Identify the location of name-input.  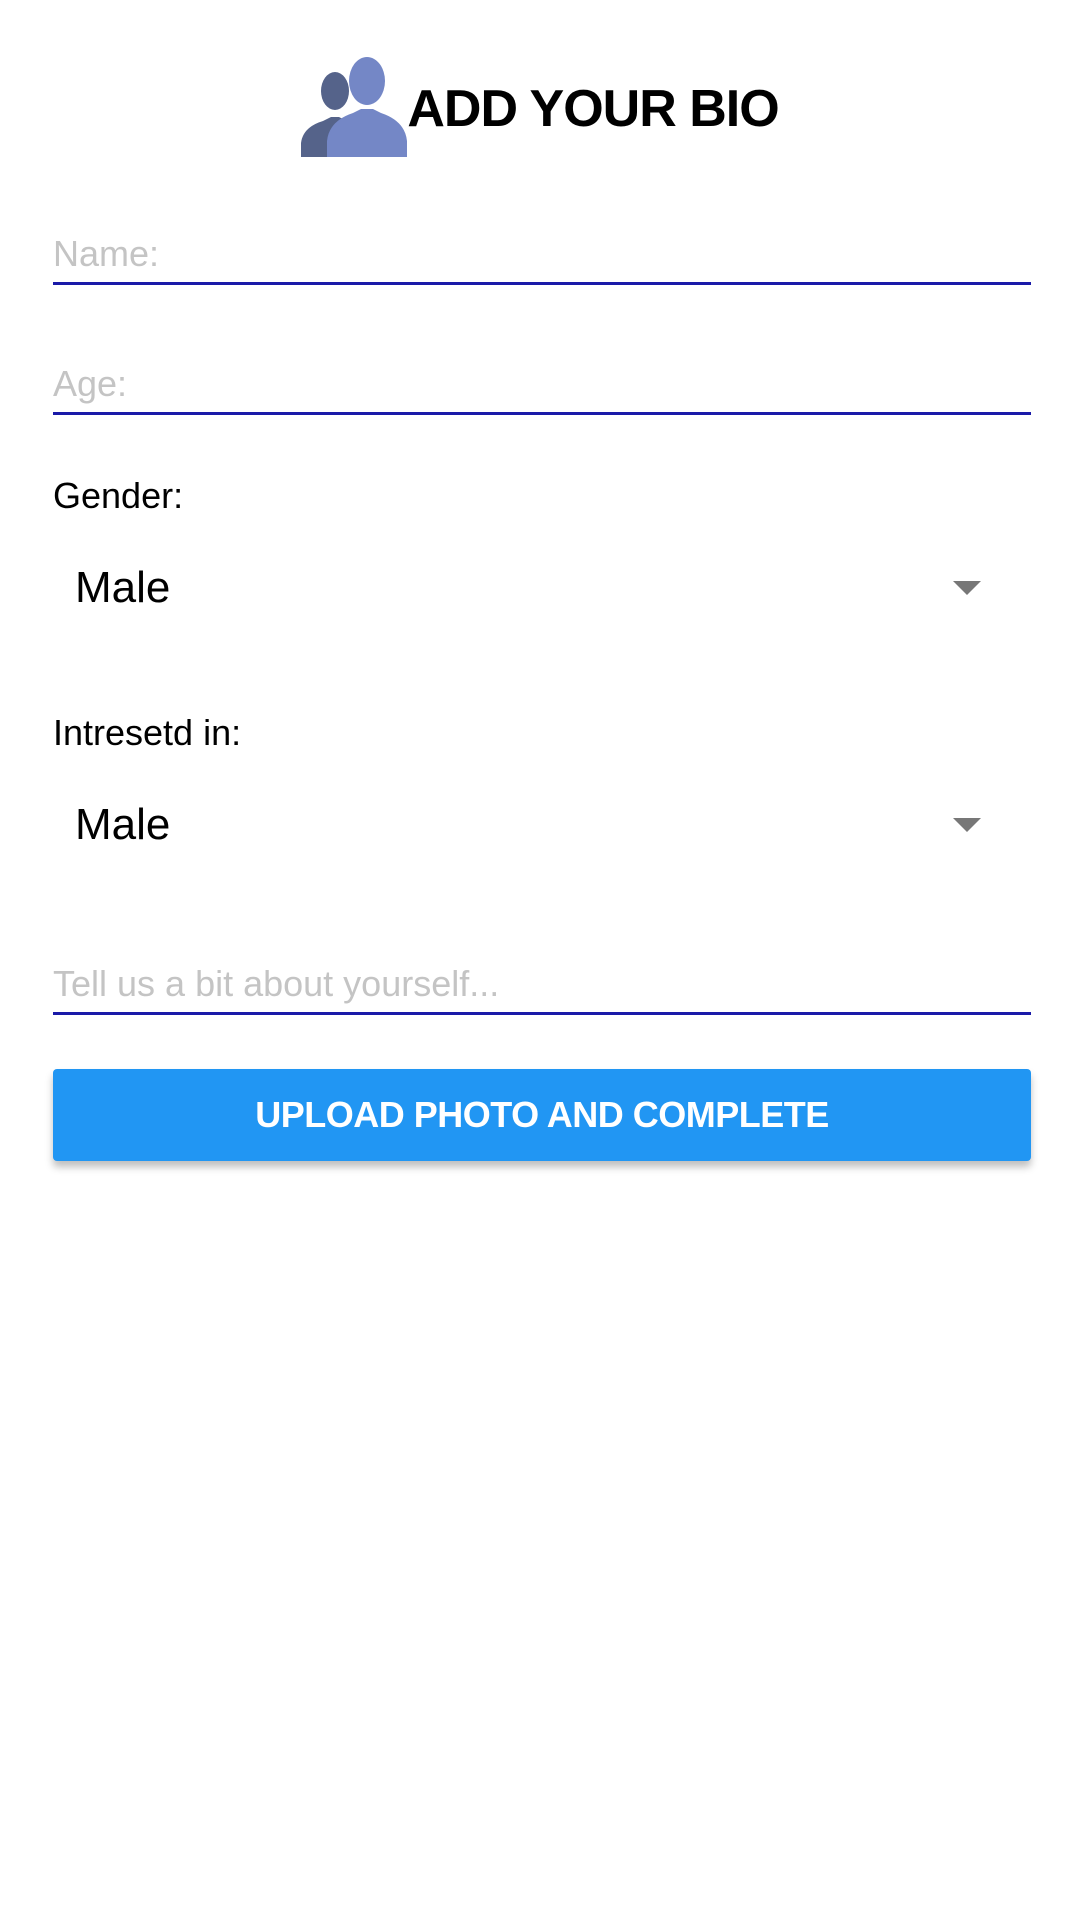
(542, 255).